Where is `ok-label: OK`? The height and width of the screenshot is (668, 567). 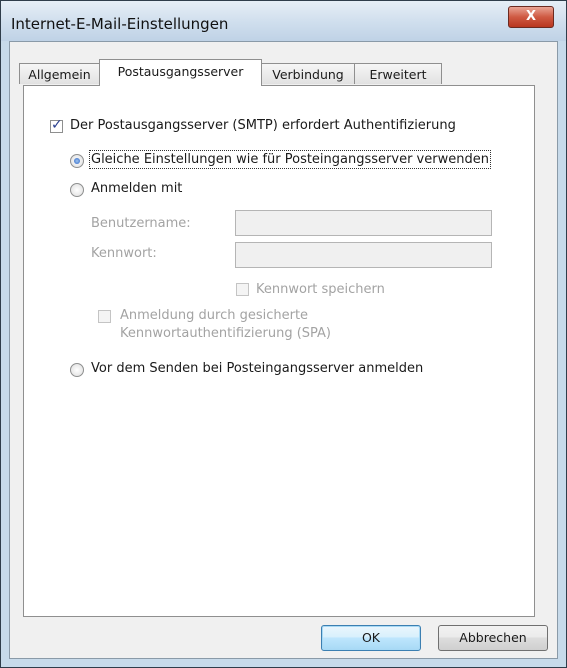
ok-label: OK is located at coordinates (371, 637).